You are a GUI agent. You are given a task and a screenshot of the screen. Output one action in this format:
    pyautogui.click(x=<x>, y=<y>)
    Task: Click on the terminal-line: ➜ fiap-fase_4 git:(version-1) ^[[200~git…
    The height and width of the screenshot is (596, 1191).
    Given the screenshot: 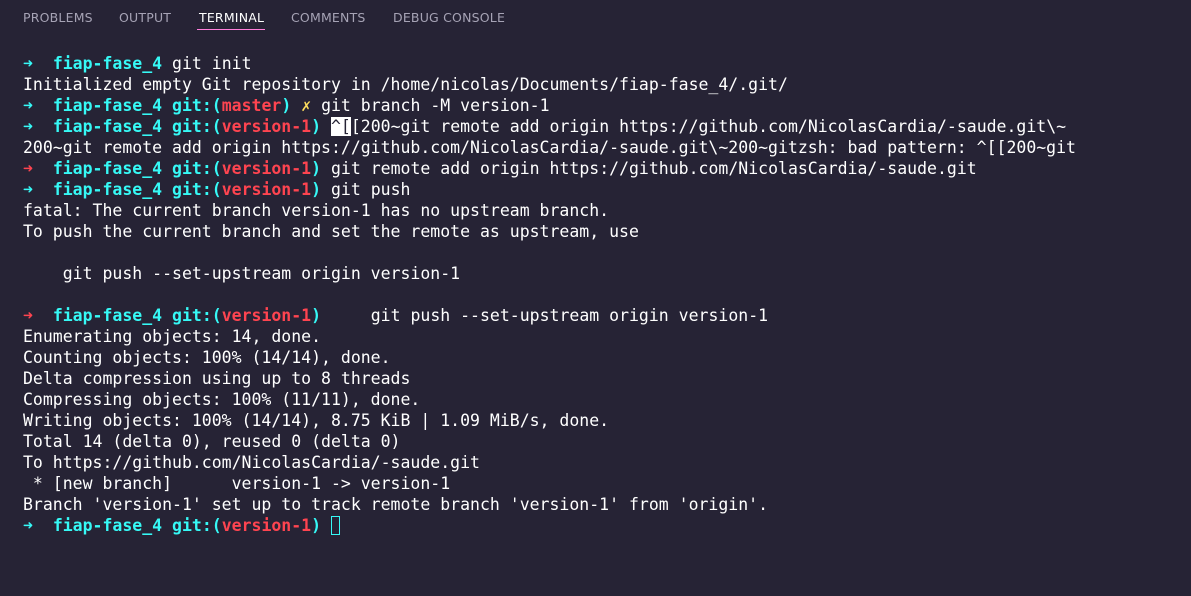 What is the action you would take?
    pyautogui.click(x=544, y=126)
    